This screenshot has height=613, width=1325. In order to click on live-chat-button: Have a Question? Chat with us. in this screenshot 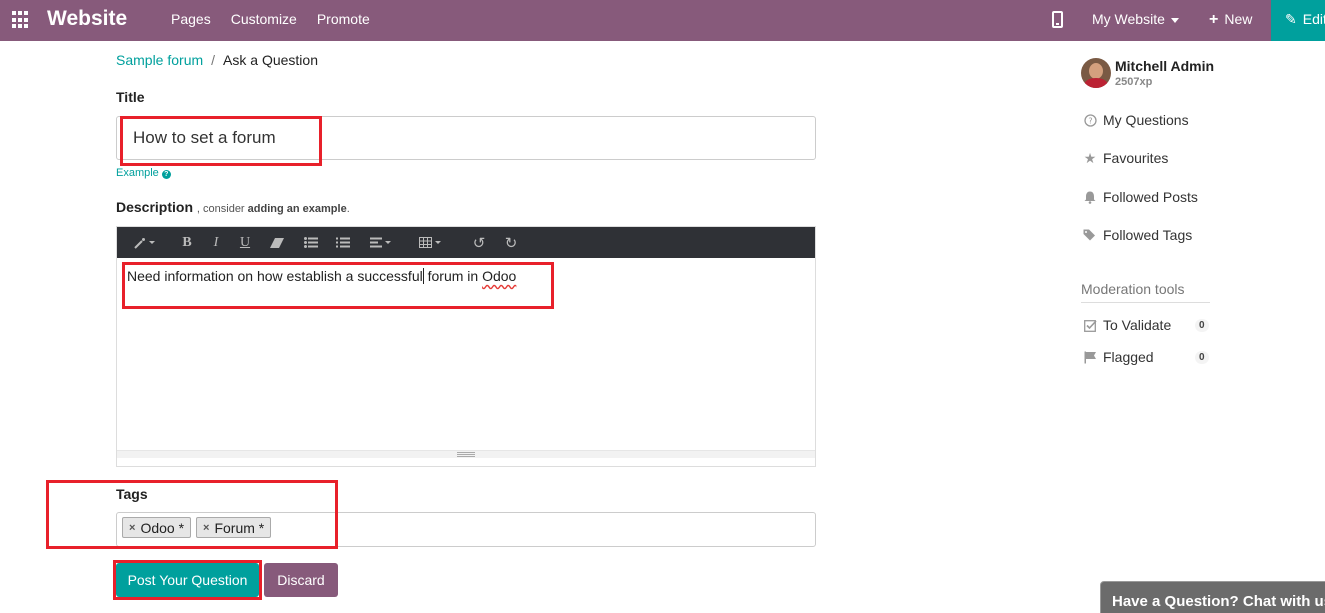, I will do `click(1212, 597)`.